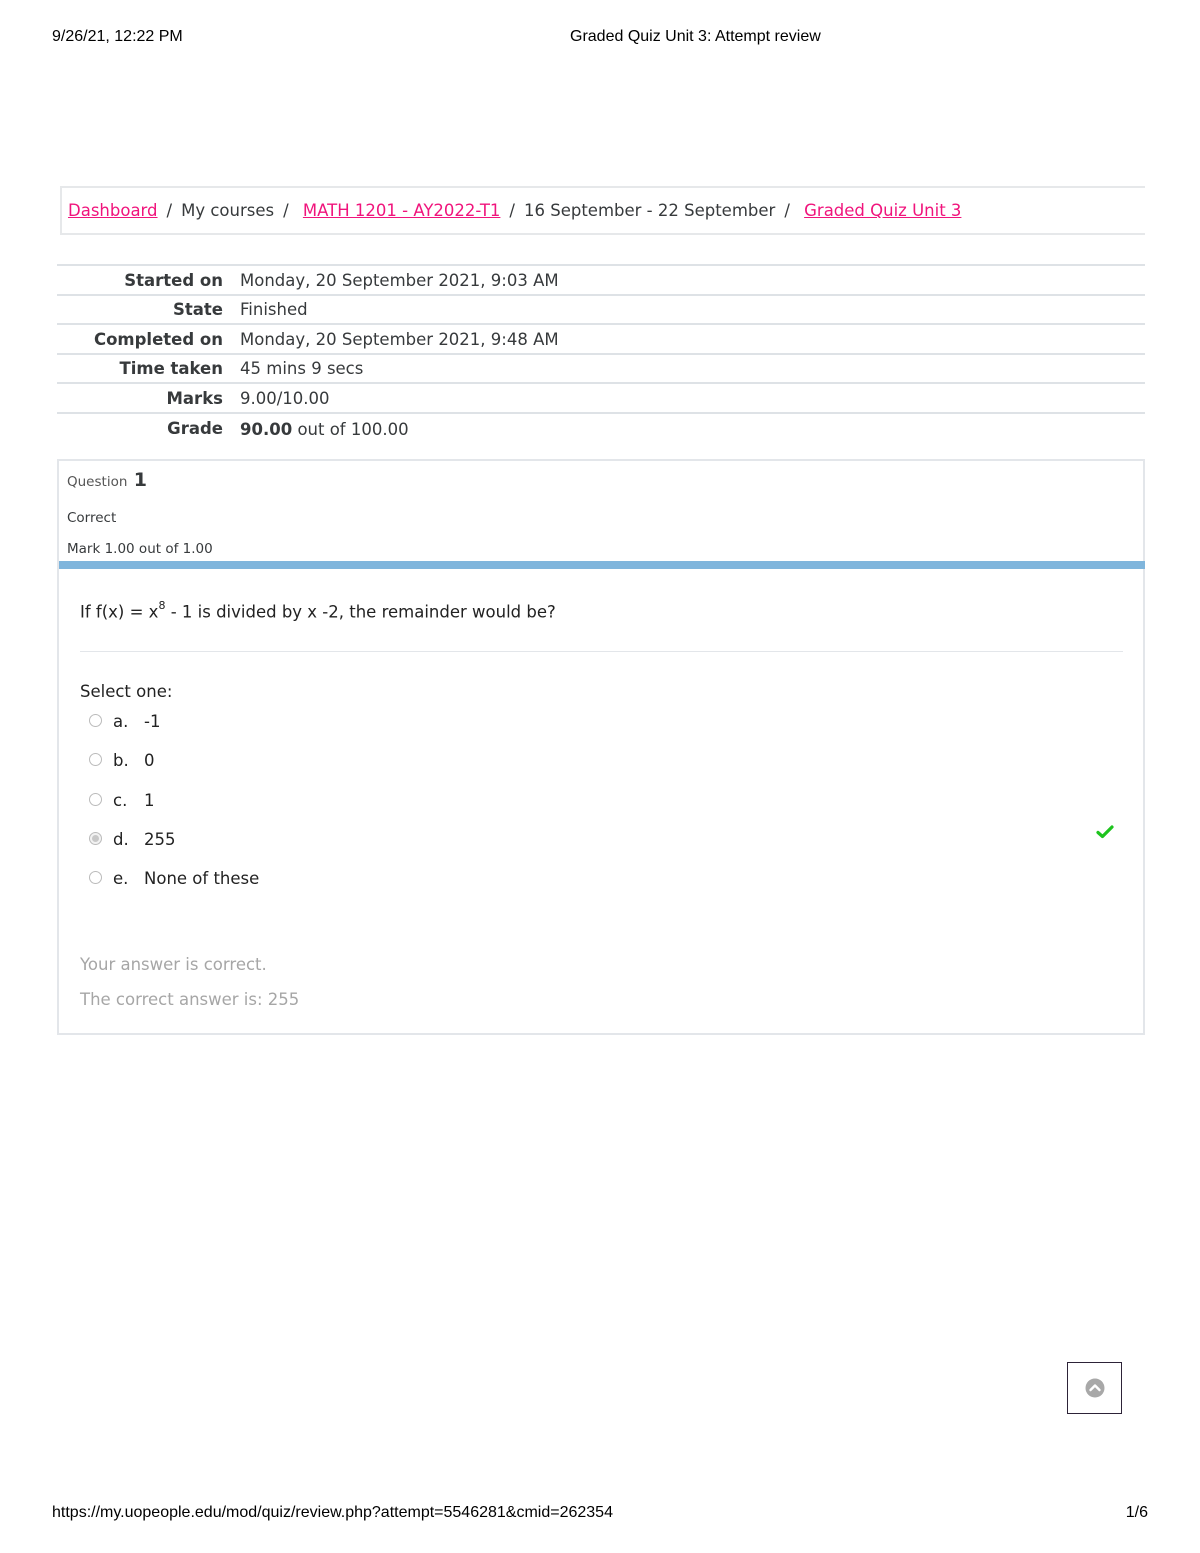 The width and height of the screenshot is (1200, 1553). Describe the element at coordinates (601, 368) in the screenshot. I see `summary-row-time-taken: Time taken 45 mins 9 secs` at that location.